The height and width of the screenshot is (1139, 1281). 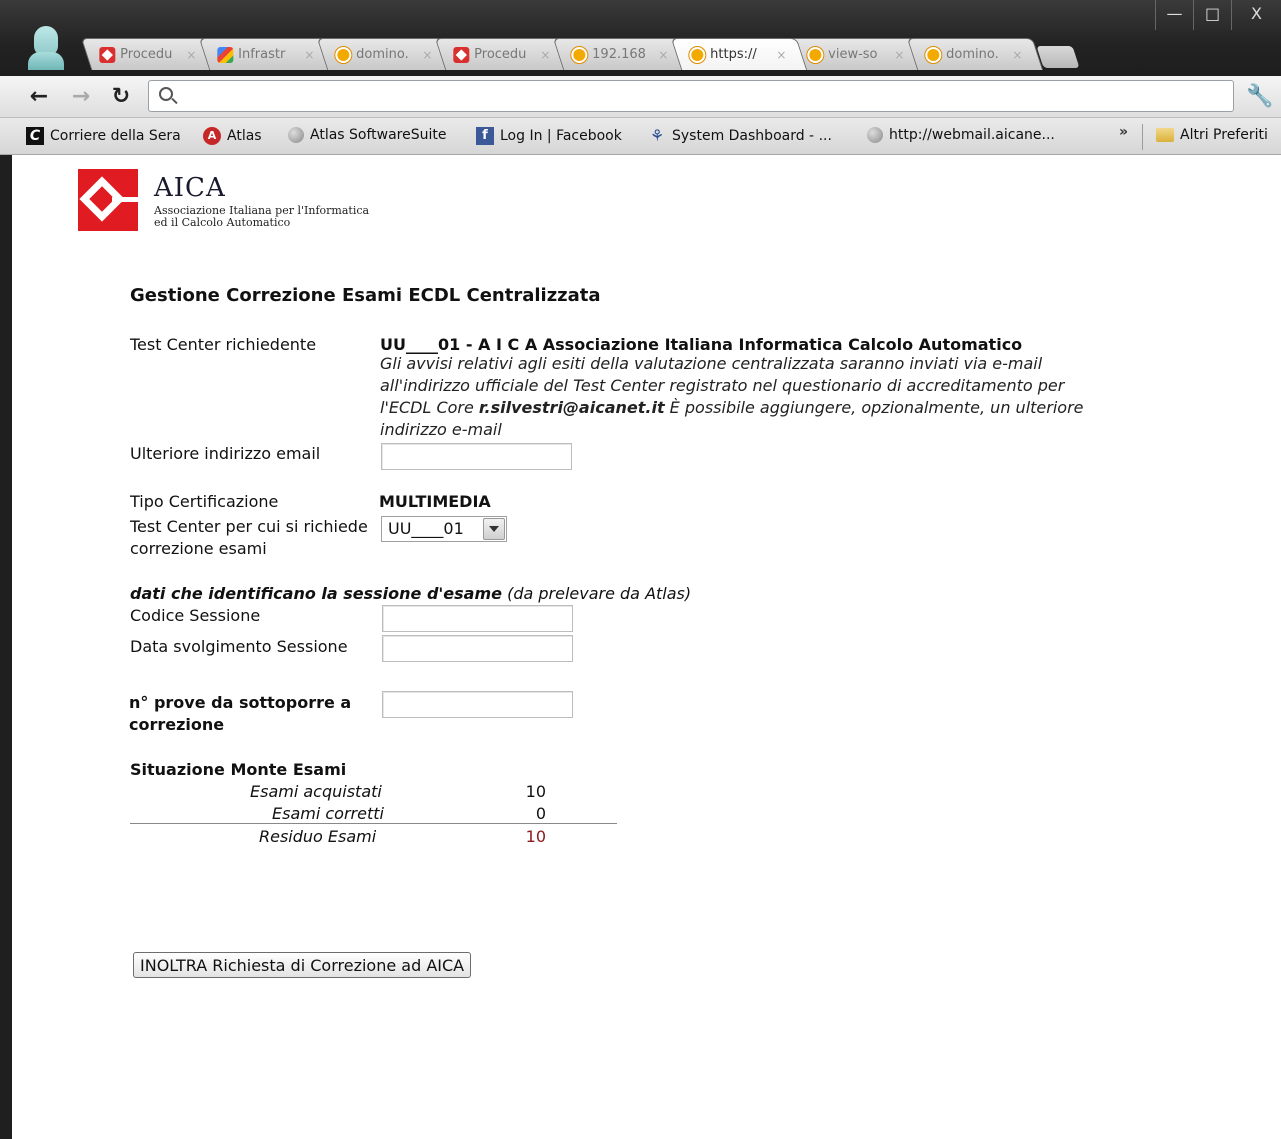 I want to click on tab-label: view-so, so click(x=853, y=54).